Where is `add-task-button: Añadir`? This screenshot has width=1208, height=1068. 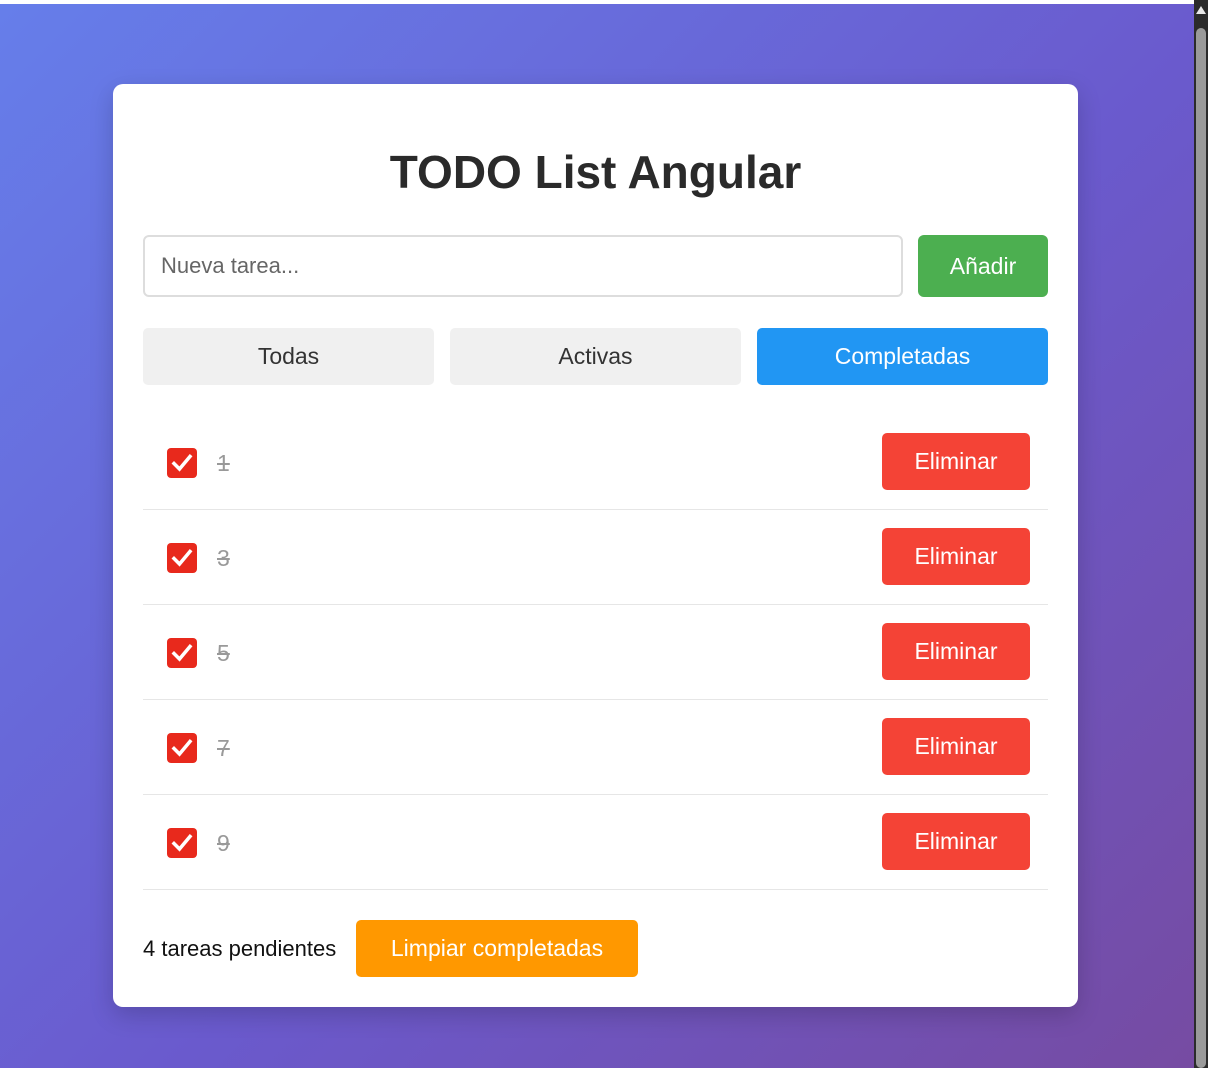 add-task-button: Añadir is located at coordinates (983, 266).